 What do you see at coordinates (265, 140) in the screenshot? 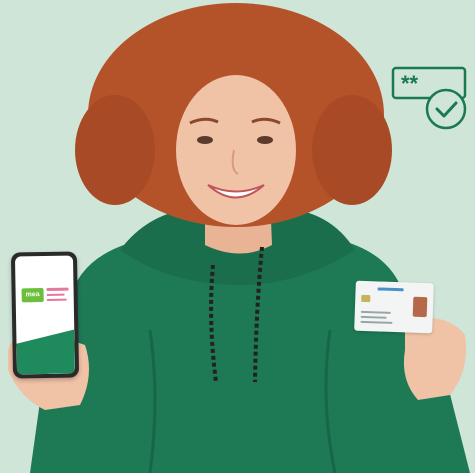
I see `eye-right` at bounding box center [265, 140].